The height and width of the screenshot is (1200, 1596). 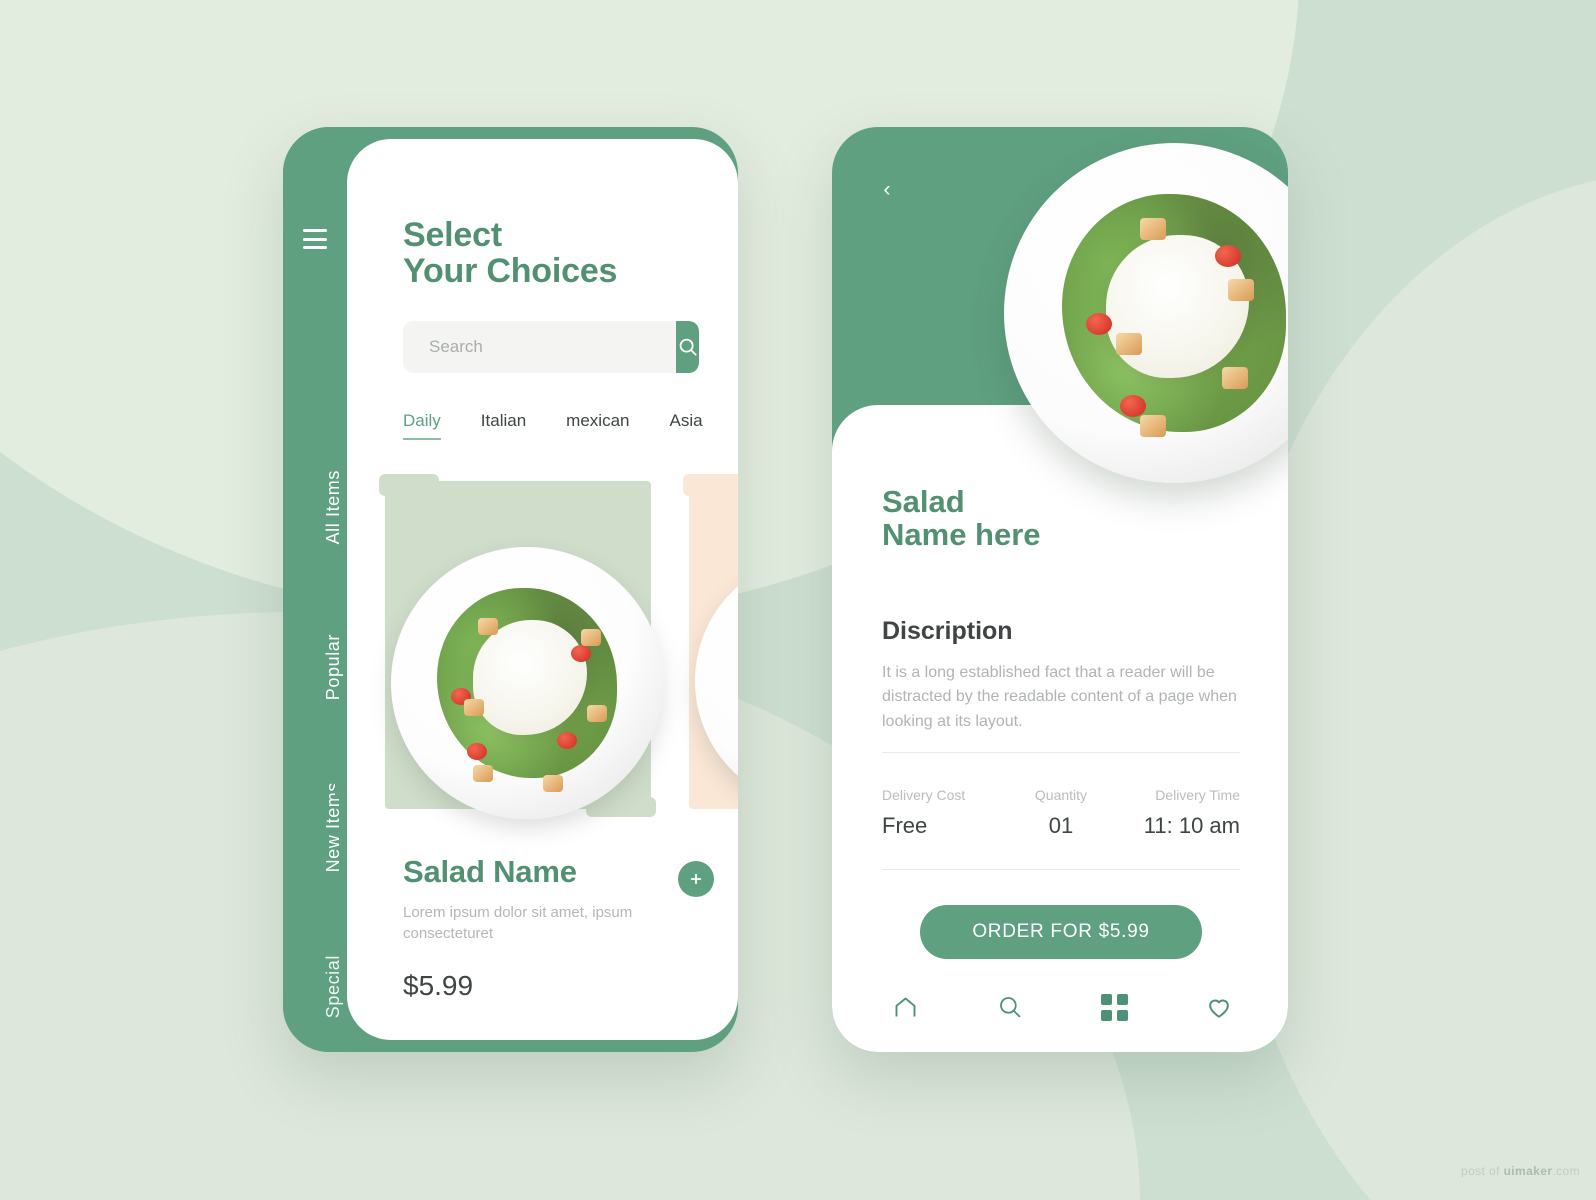 What do you see at coordinates (961, 535) in the screenshot?
I see `detail-title-line-2: Name here` at bounding box center [961, 535].